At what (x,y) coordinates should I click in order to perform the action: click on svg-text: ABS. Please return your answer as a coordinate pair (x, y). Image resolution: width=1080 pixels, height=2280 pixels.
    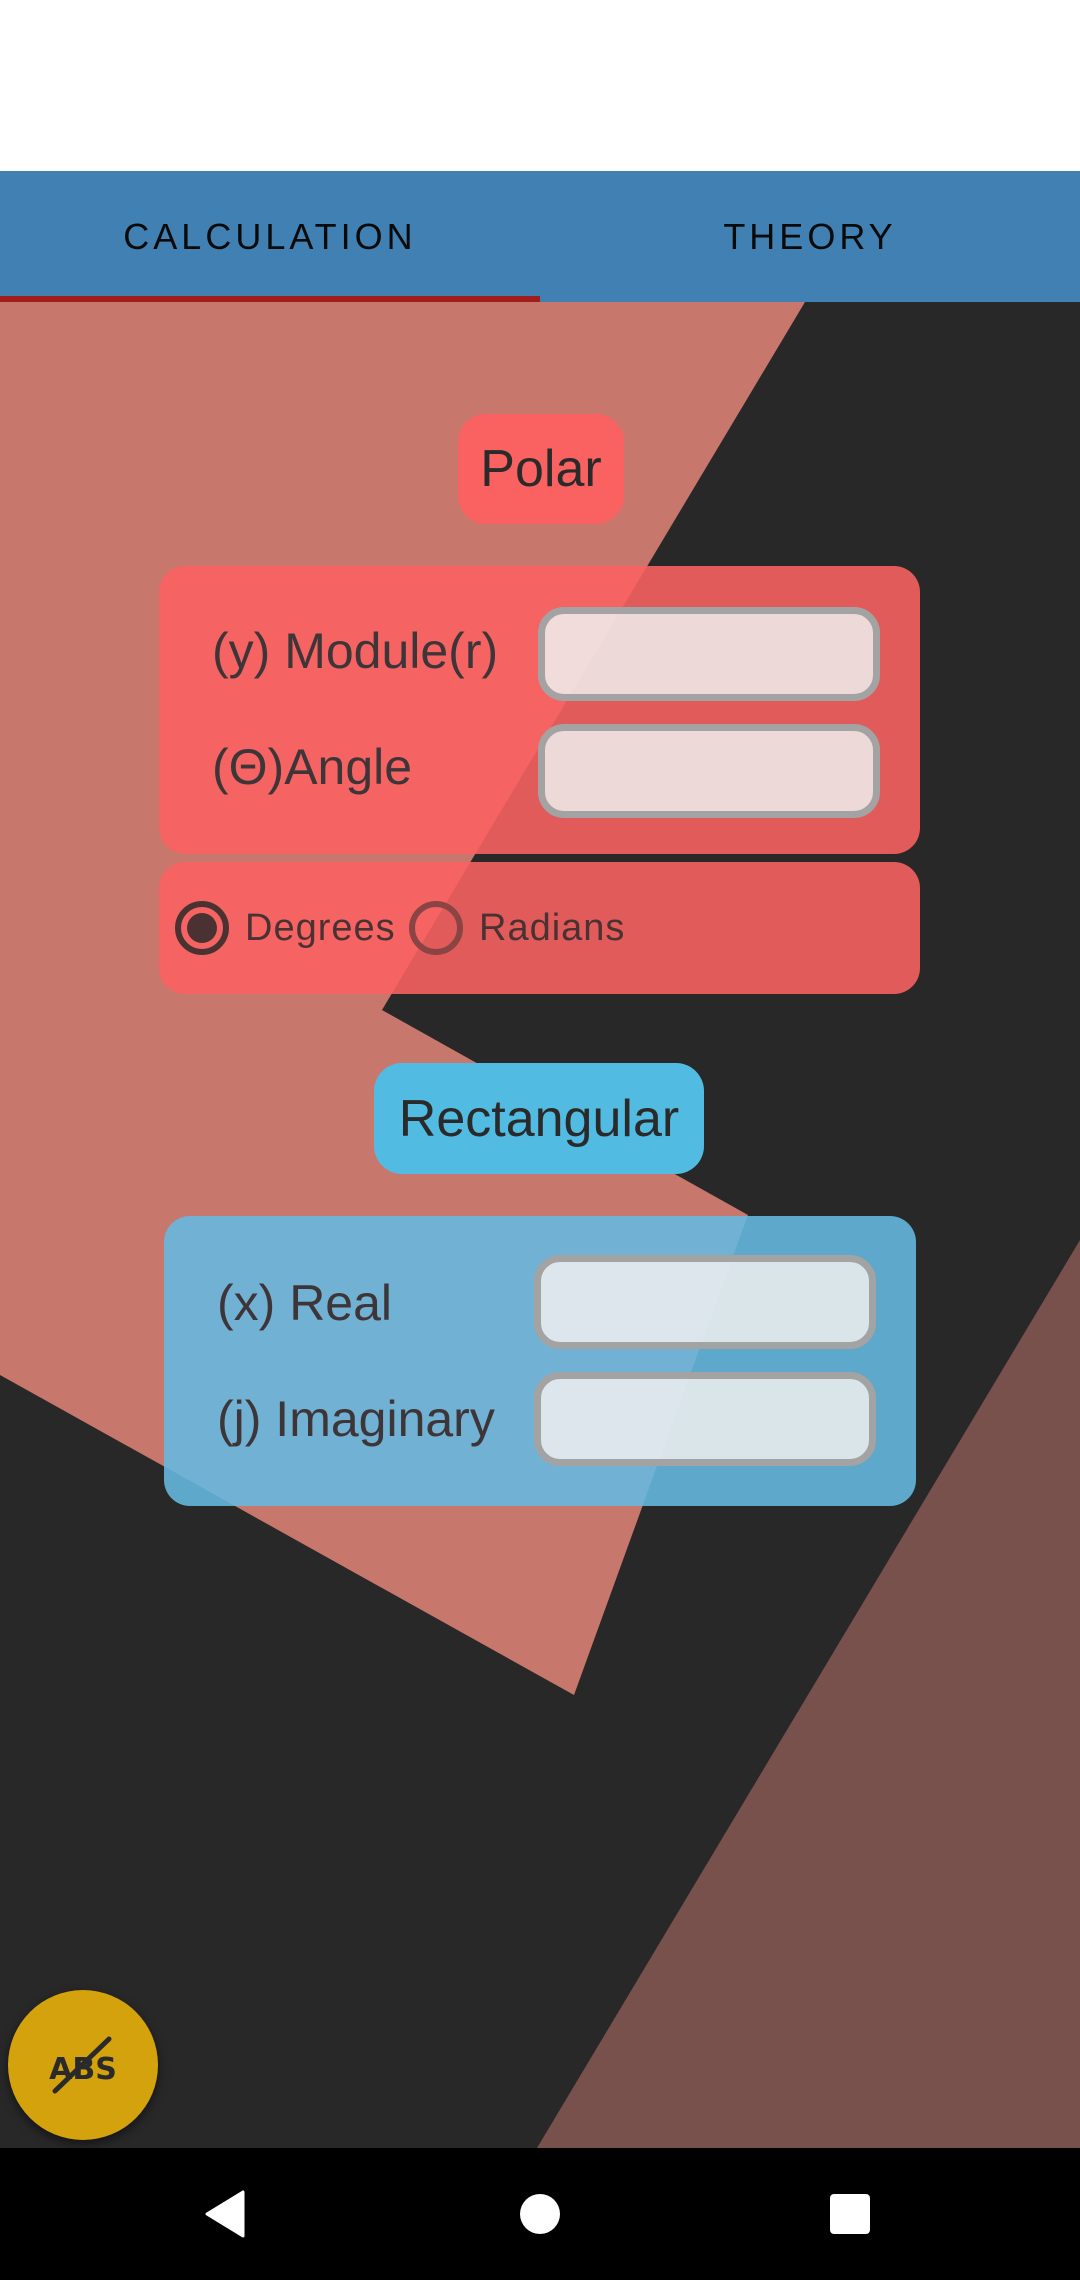
    Looking at the image, I should click on (83, 2069).